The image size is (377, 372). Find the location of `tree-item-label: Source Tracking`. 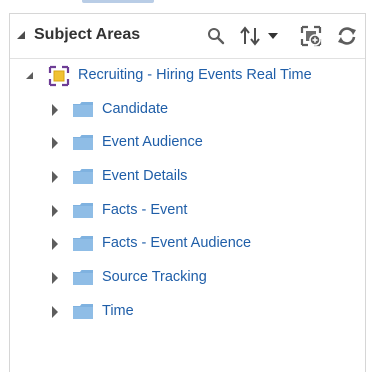

tree-item-label: Source Tracking is located at coordinates (154, 277).